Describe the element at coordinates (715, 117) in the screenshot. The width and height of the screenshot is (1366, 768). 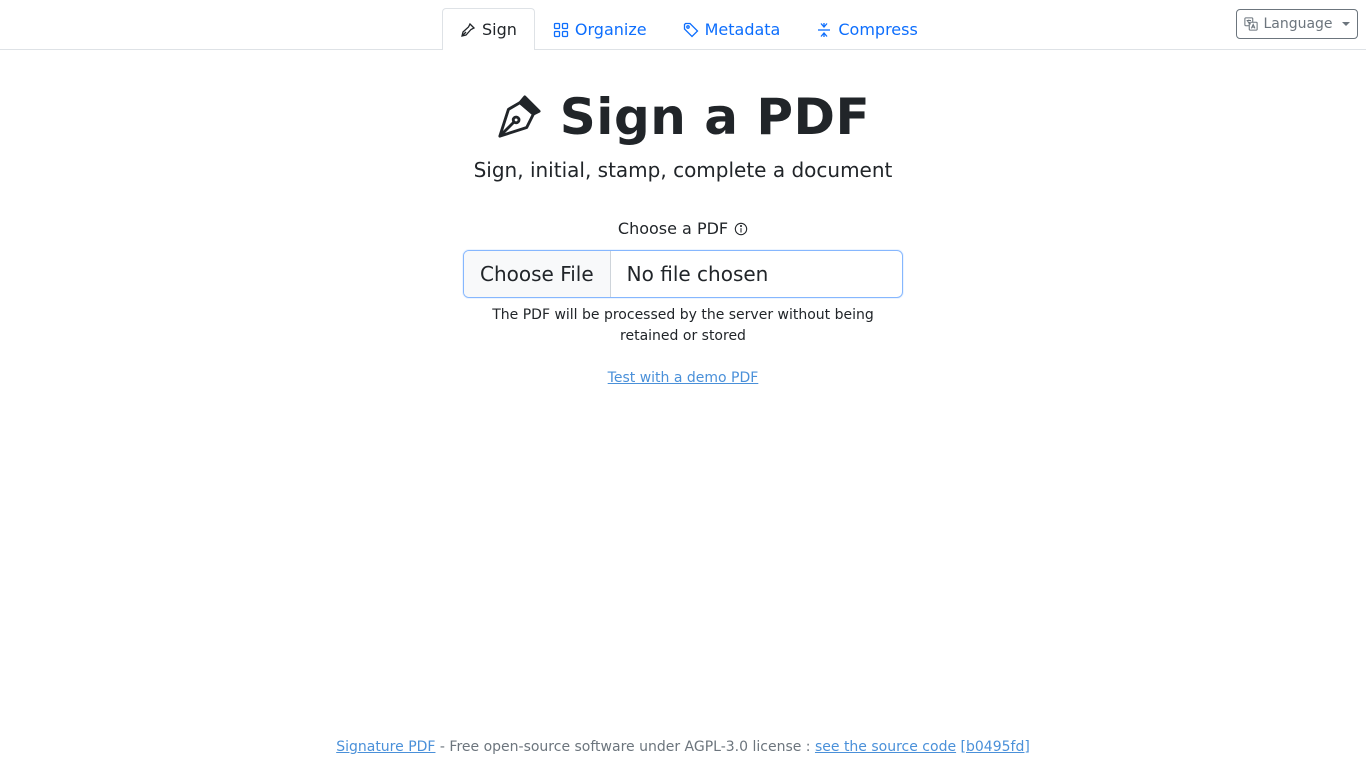
I see `page-title: Sign a PDF` at that location.